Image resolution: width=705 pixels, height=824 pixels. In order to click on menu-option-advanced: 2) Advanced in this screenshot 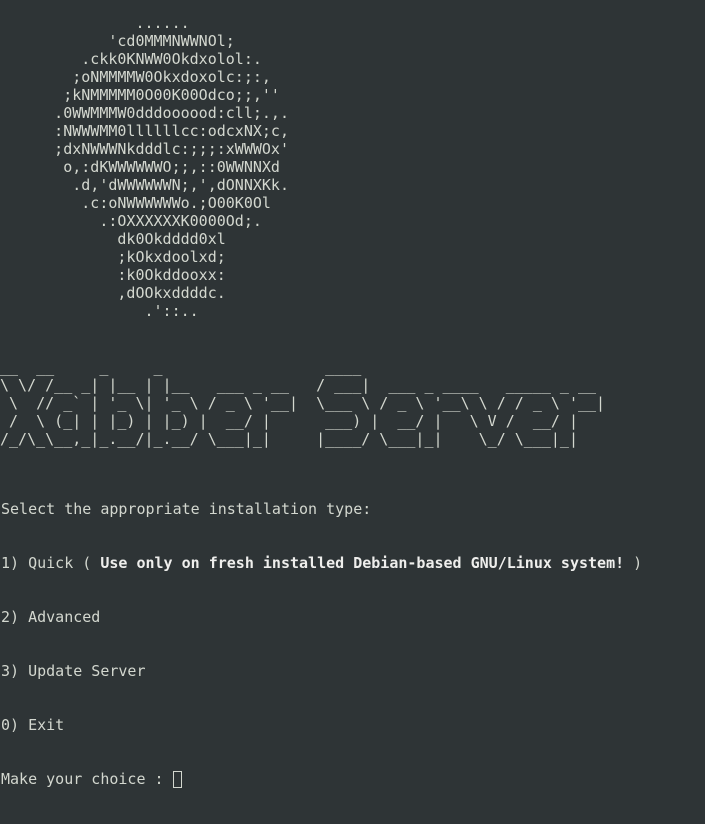, I will do `click(51, 617)`.